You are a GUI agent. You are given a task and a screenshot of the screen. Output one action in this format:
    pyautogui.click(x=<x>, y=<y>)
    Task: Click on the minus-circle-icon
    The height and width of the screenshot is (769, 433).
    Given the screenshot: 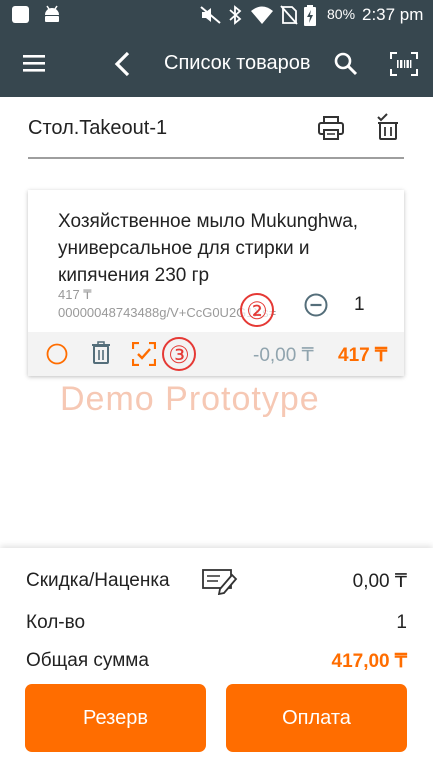 What is the action you would take?
    pyautogui.click(x=316, y=305)
    